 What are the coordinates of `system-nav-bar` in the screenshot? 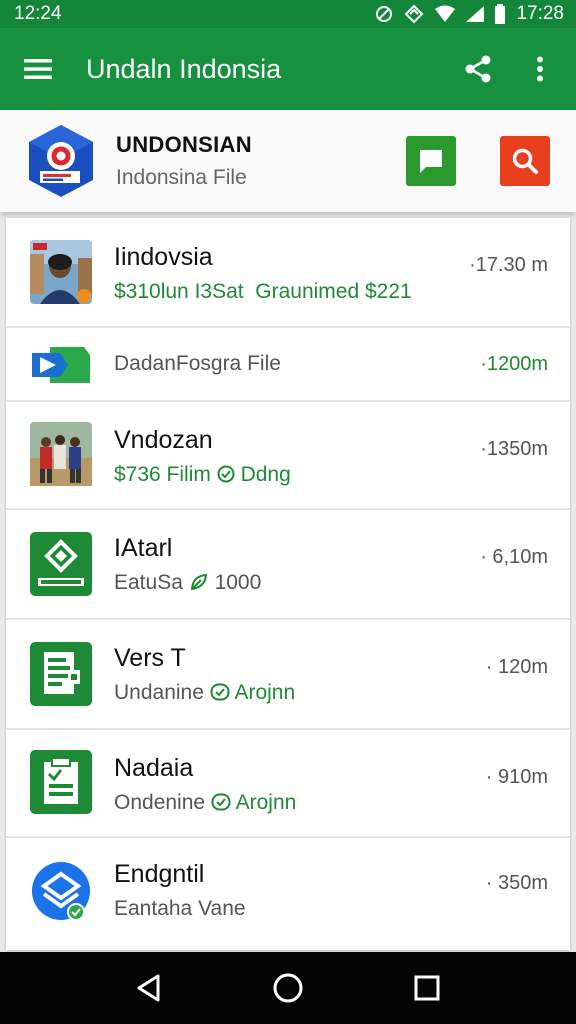 It's located at (288, 988).